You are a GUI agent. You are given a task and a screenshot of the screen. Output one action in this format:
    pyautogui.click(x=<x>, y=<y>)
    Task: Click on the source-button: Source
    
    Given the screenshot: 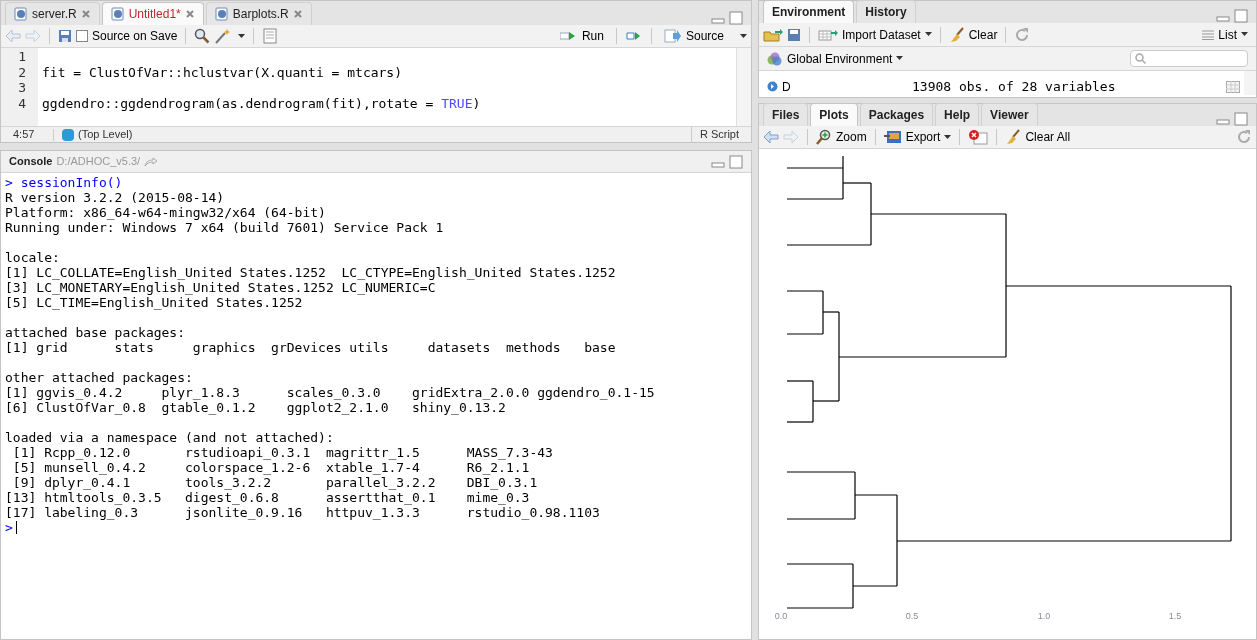 What is the action you would take?
    pyautogui.click(x=693, y=36)
    